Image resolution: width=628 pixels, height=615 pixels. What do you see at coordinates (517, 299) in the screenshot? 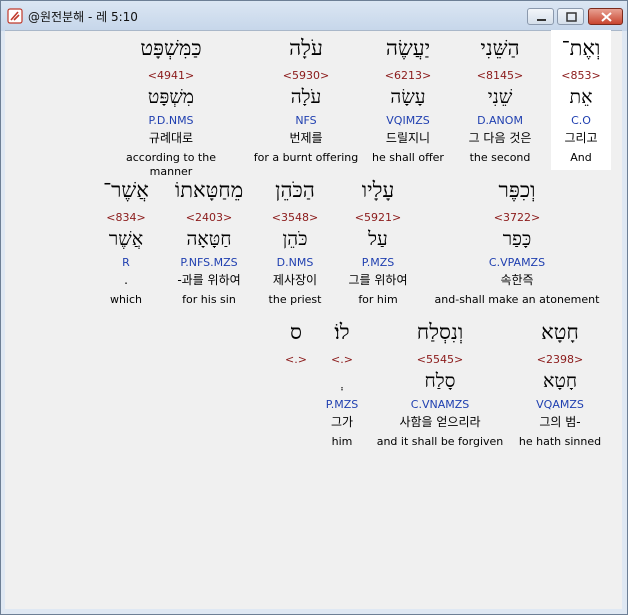
I see `english-gloss: and-shall make an atonement` at bounding box center [517, 299].